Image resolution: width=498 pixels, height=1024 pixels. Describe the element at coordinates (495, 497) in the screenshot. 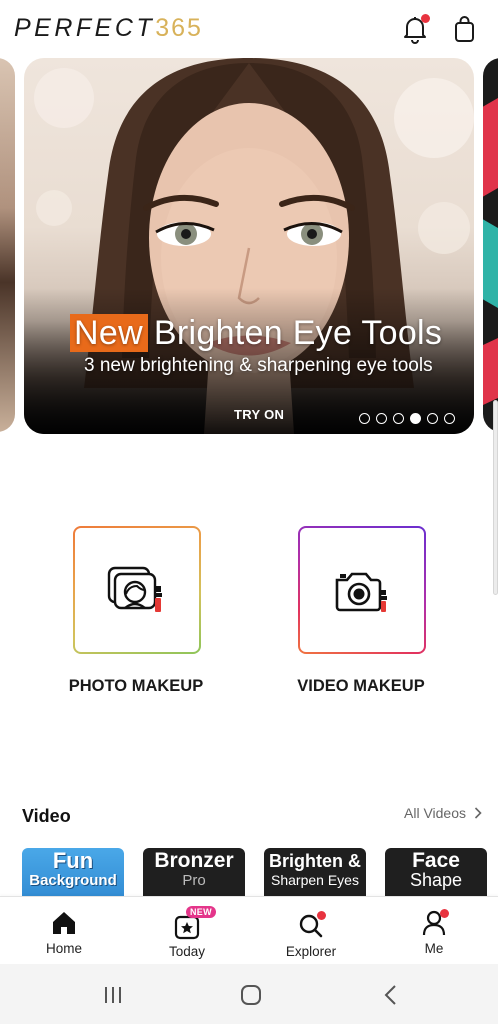

I see `page-scrollbar` at that location.